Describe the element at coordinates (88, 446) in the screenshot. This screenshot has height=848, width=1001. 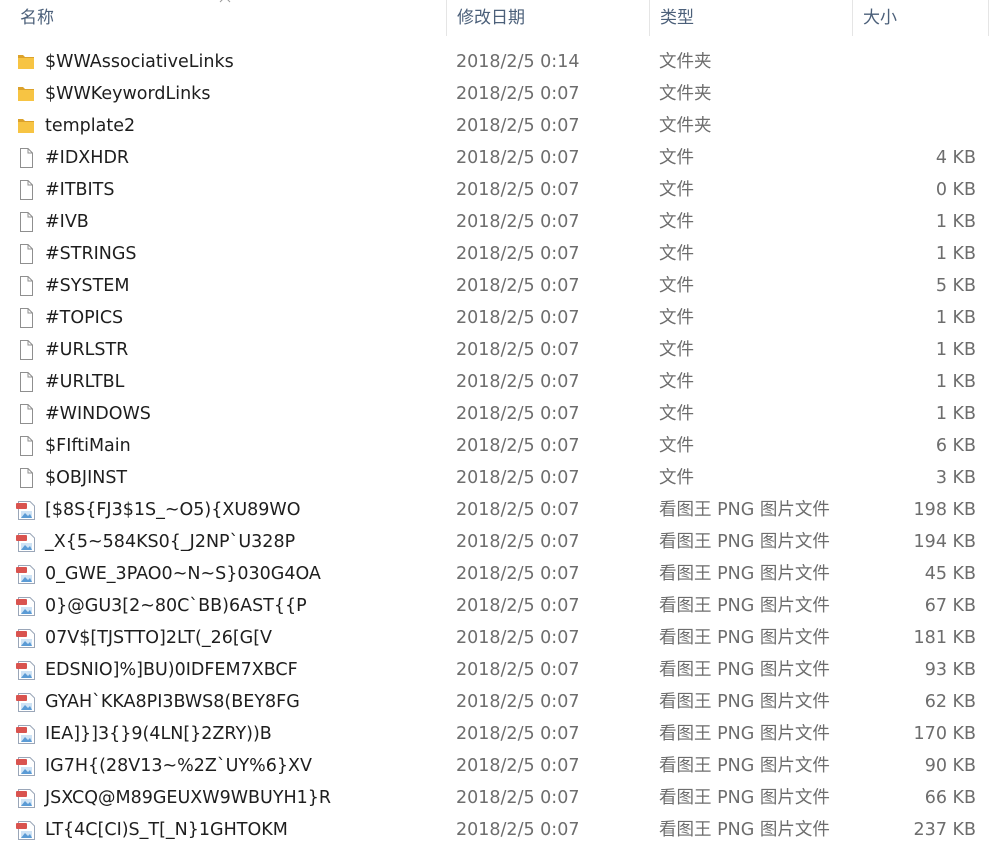
I see `file-name: $FIftiMain` at that location.